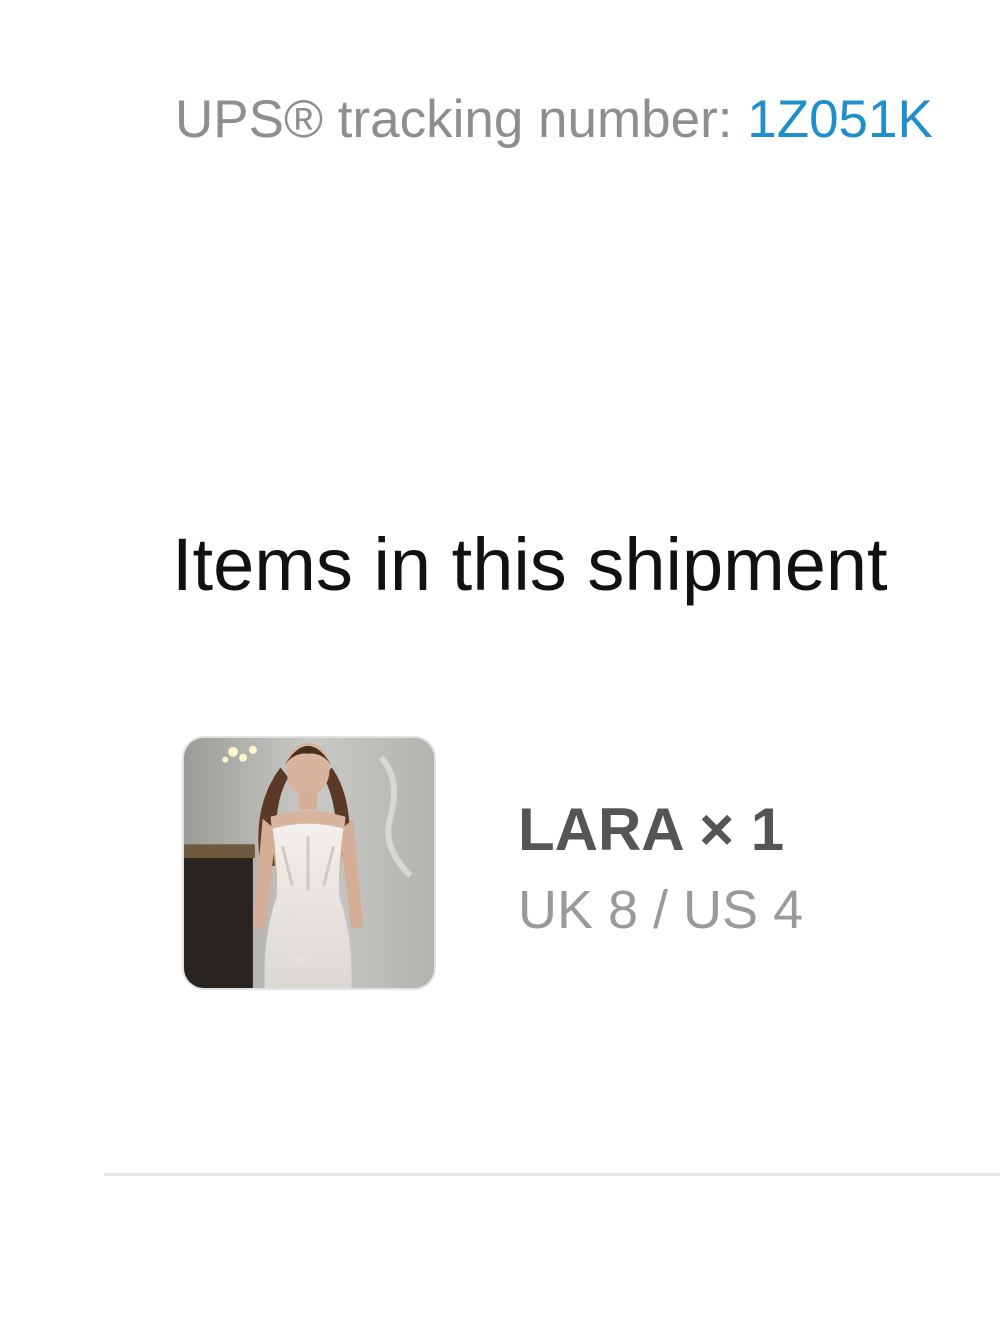 Image resolution: width=1000 pixels, height=1333 pixels. I want to click on shipment-items-heading: Items in this shipment, so click(530, 564).